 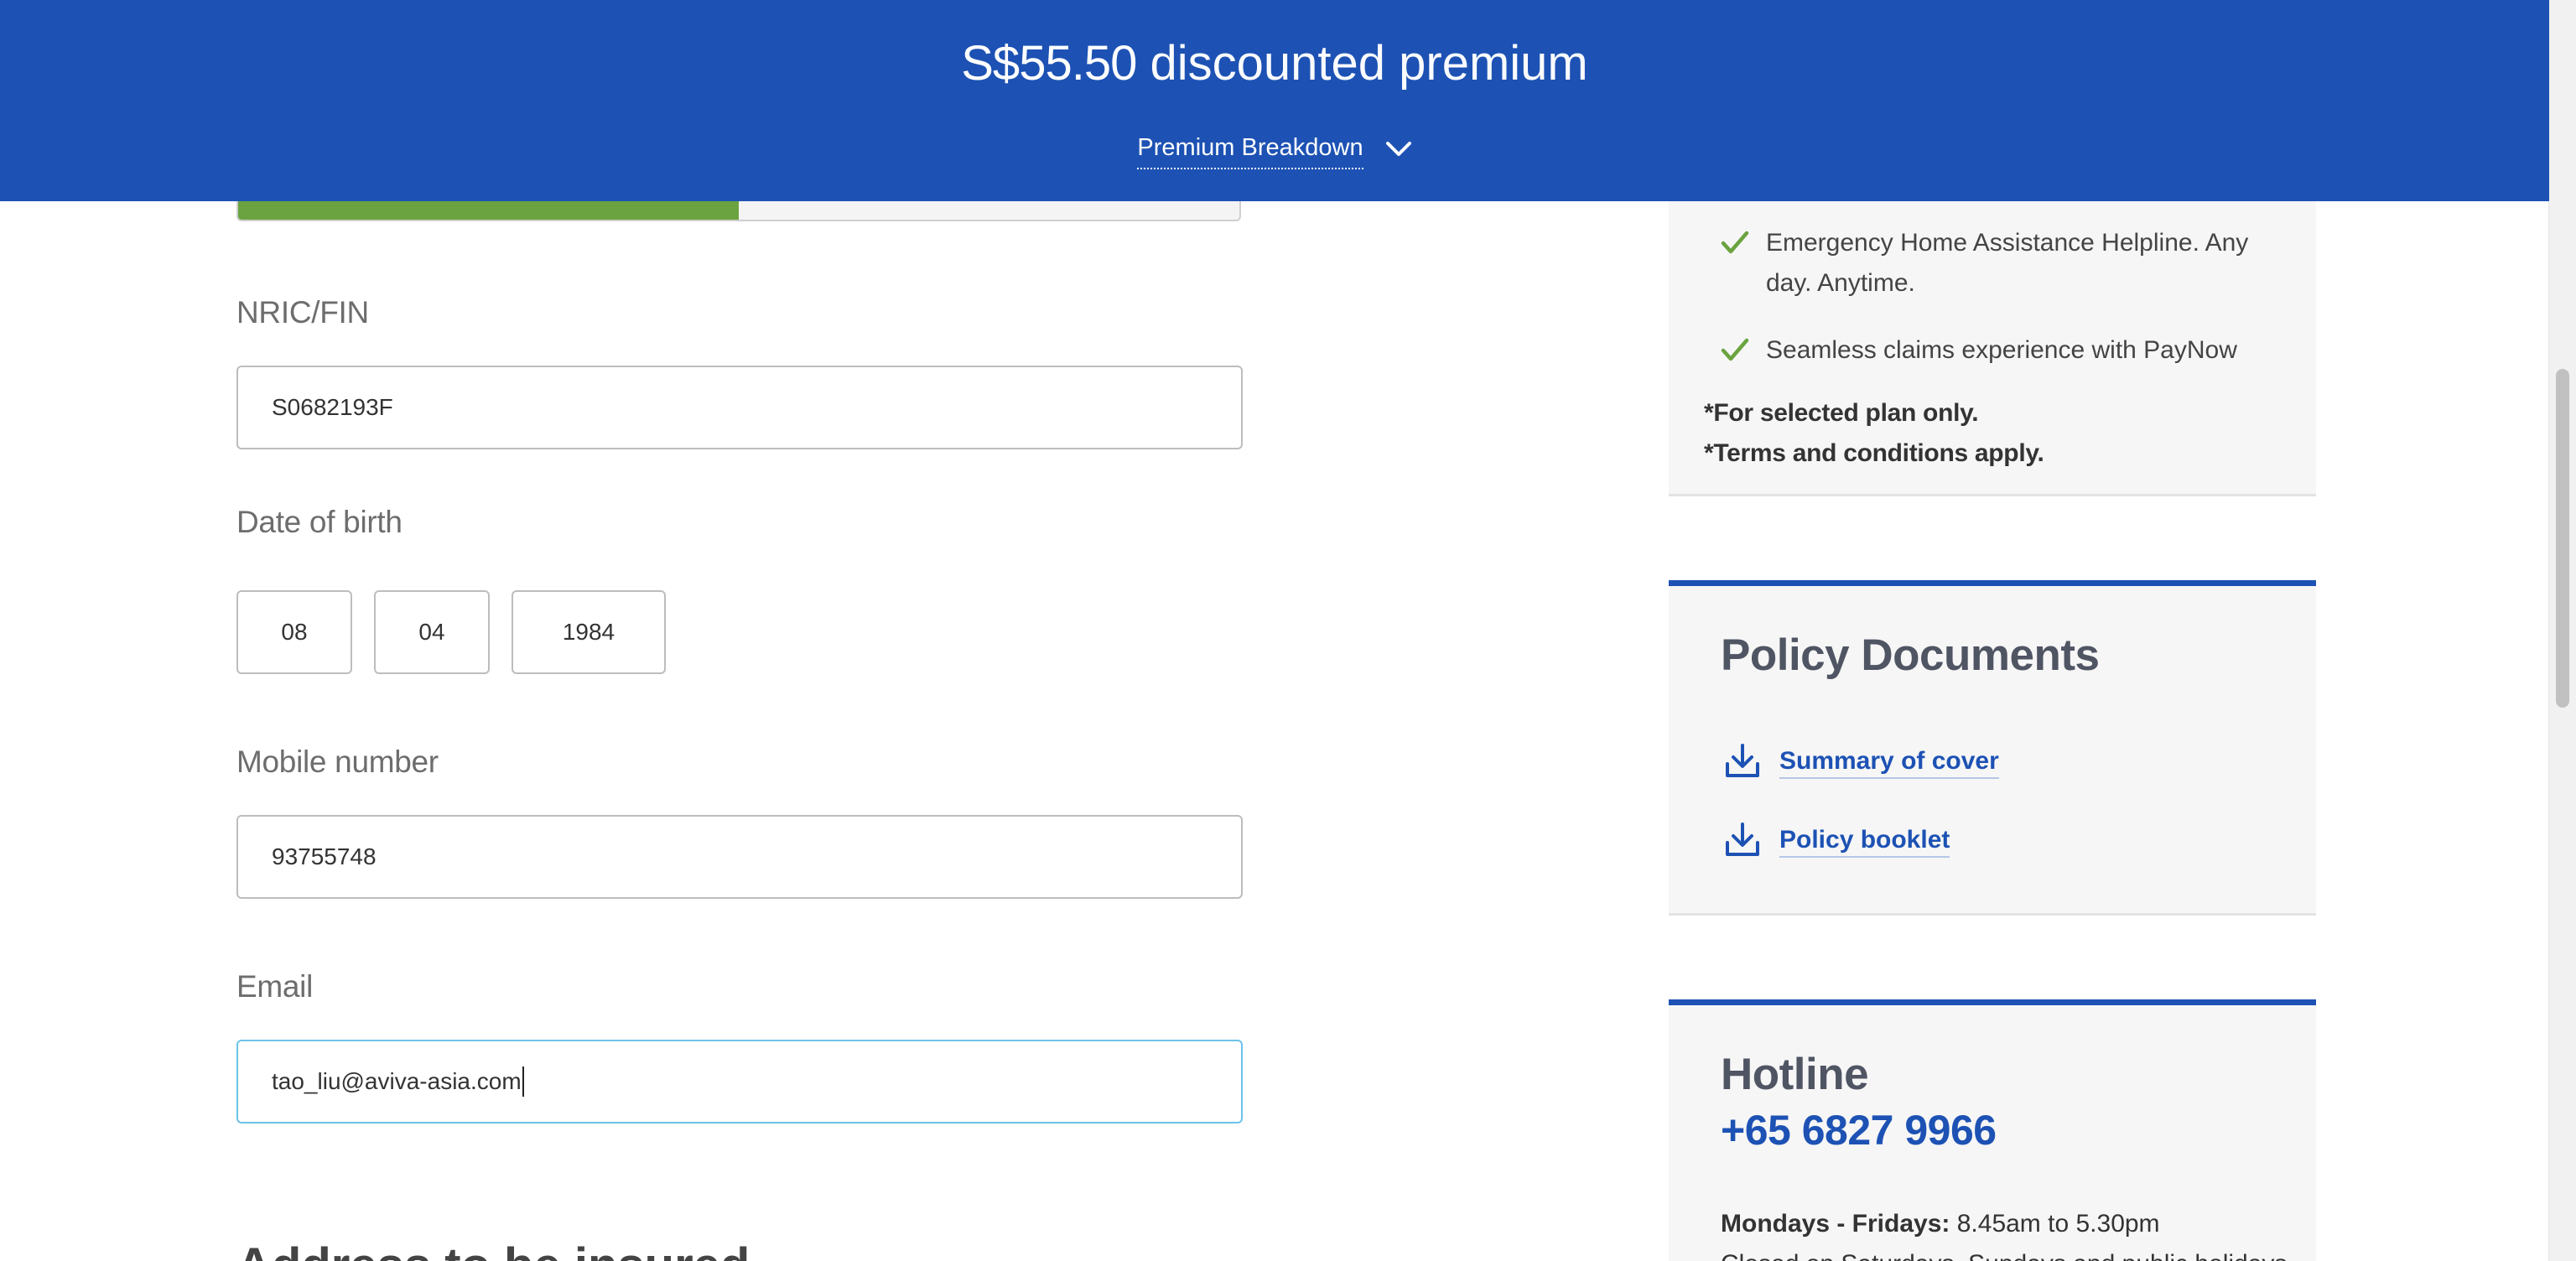 I want to click on fine-print-terms: *Terms and conditions apply., so click(x=1874, y=453).